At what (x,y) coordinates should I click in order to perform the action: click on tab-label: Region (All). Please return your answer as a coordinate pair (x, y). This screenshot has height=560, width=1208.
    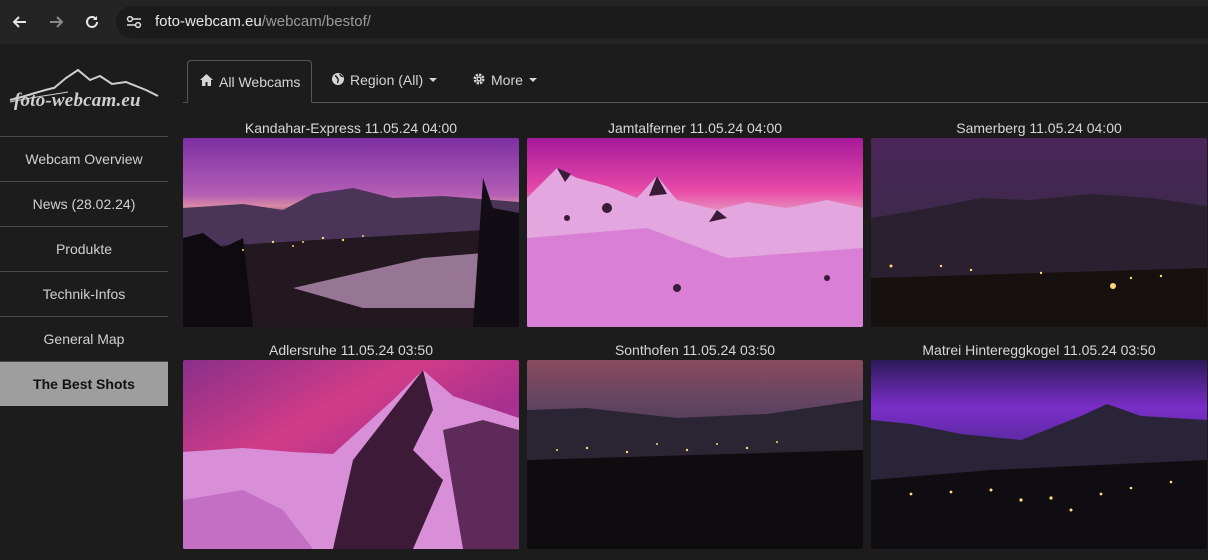
    Looking at the image, I should click on (387, 80).